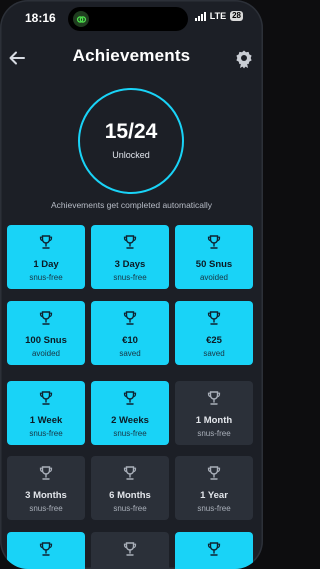 The image size is (320, 569). Describe the element at coordinates (131, 155) in the screenshot. I see `unlocked-label: Unlocked` at that location.